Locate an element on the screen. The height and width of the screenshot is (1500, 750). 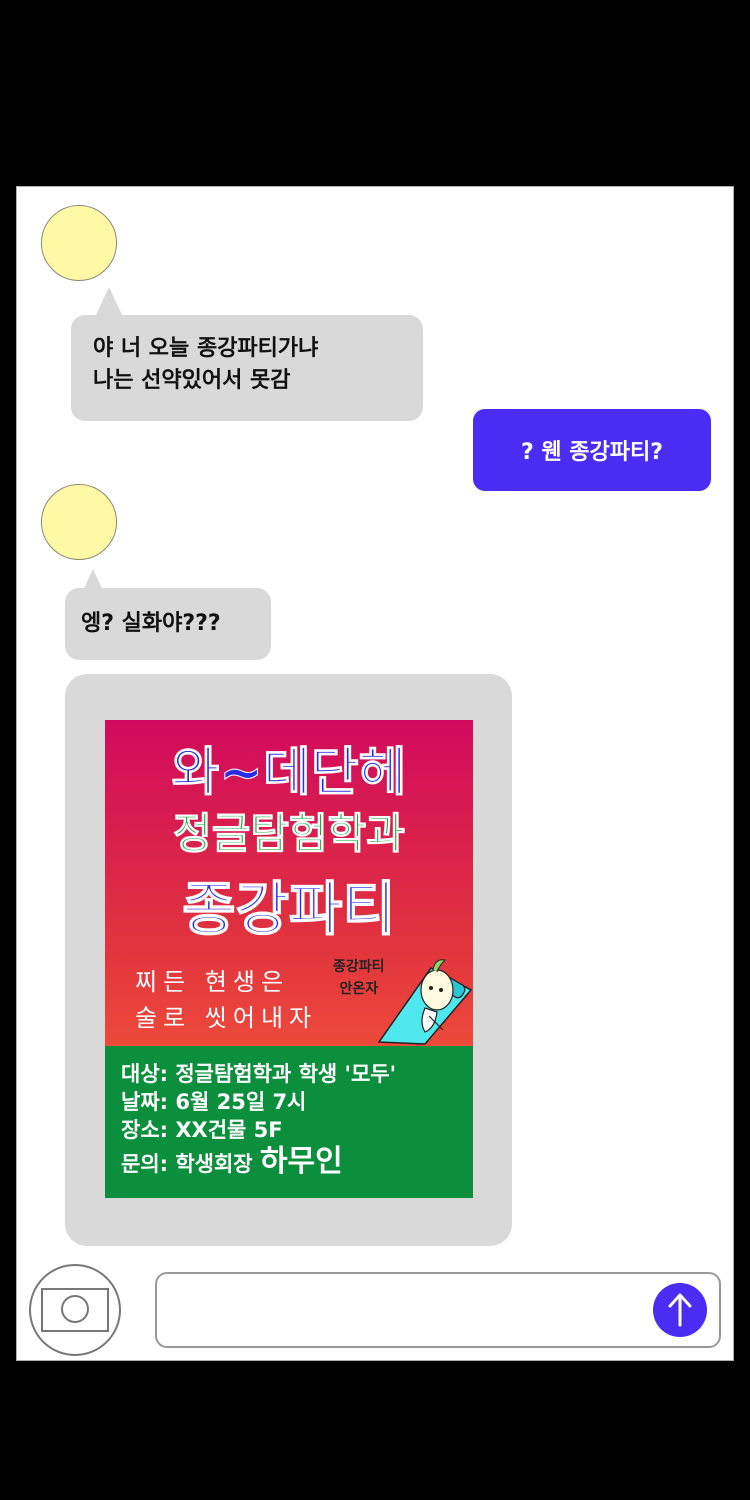
poster-title-line1: 와~데단헤 is located at coordinates (289, 773).